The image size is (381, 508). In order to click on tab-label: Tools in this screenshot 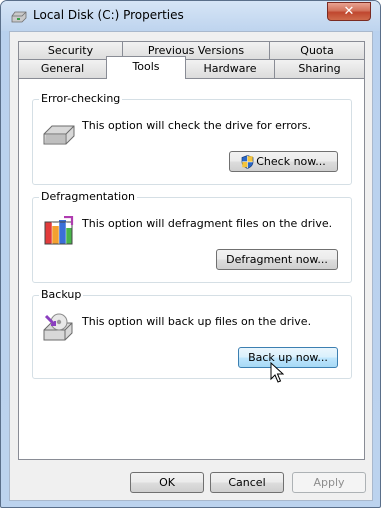, I will do `click(146, 66)`.